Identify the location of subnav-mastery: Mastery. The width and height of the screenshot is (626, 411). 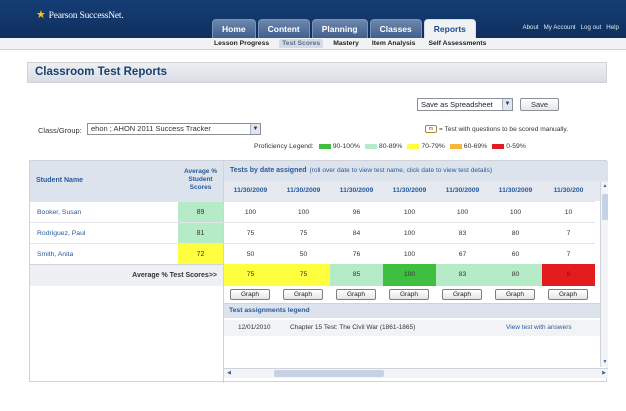
(346, 43).